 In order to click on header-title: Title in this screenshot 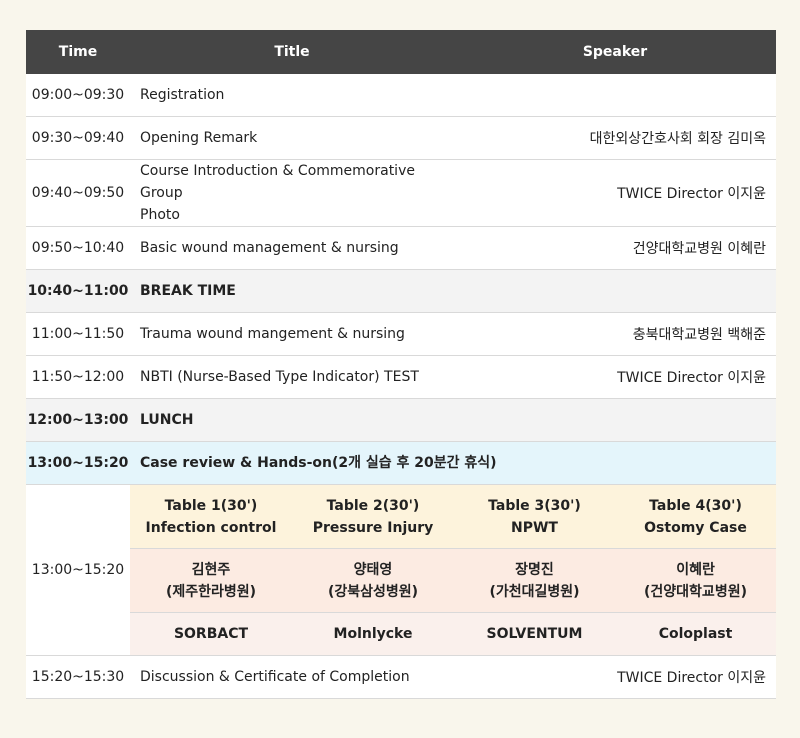, I will do `click(292, 52)`.